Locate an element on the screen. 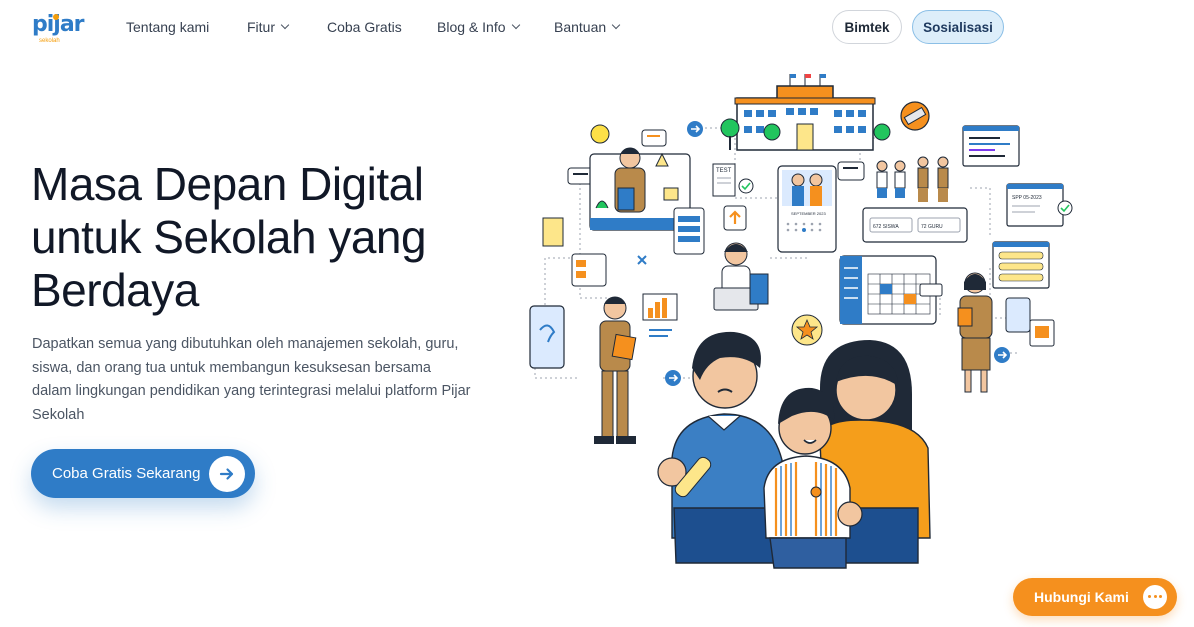 The image size is (1194, 627). star-badge-icon is located at coordinates (807, 330).